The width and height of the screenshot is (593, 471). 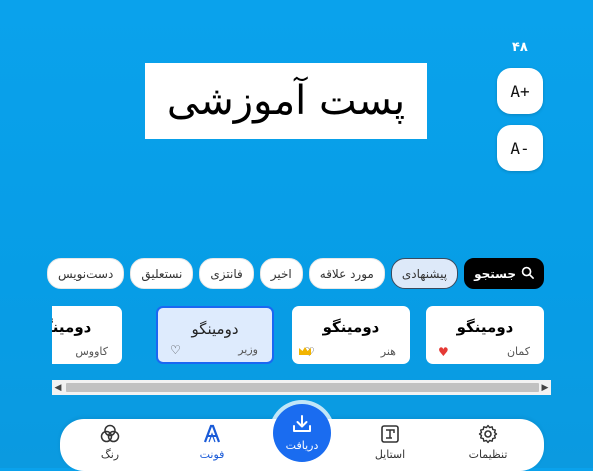 What do you see at coordinates (286, 101) in the screenshot?
I see `text-preview: پست آموزشی` at bounding box center [286, 101].